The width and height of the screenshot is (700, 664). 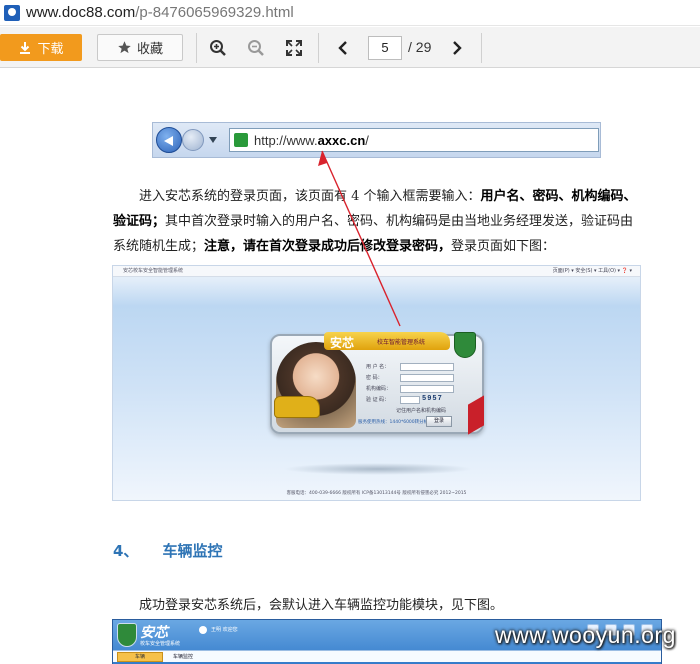 What do you see at coordinates (427, 367) in the screenshot?
I see `username-field` at bounding box center [427, 367].